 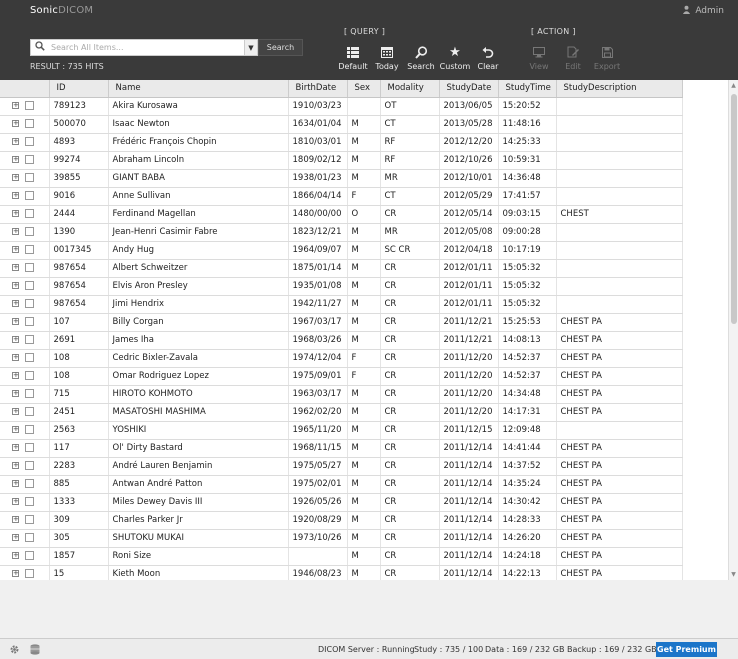 What do you see at coordinates (734, 209) in the screenshot?
I see `scrollbar-thumb` at bounding box center [734, 209].